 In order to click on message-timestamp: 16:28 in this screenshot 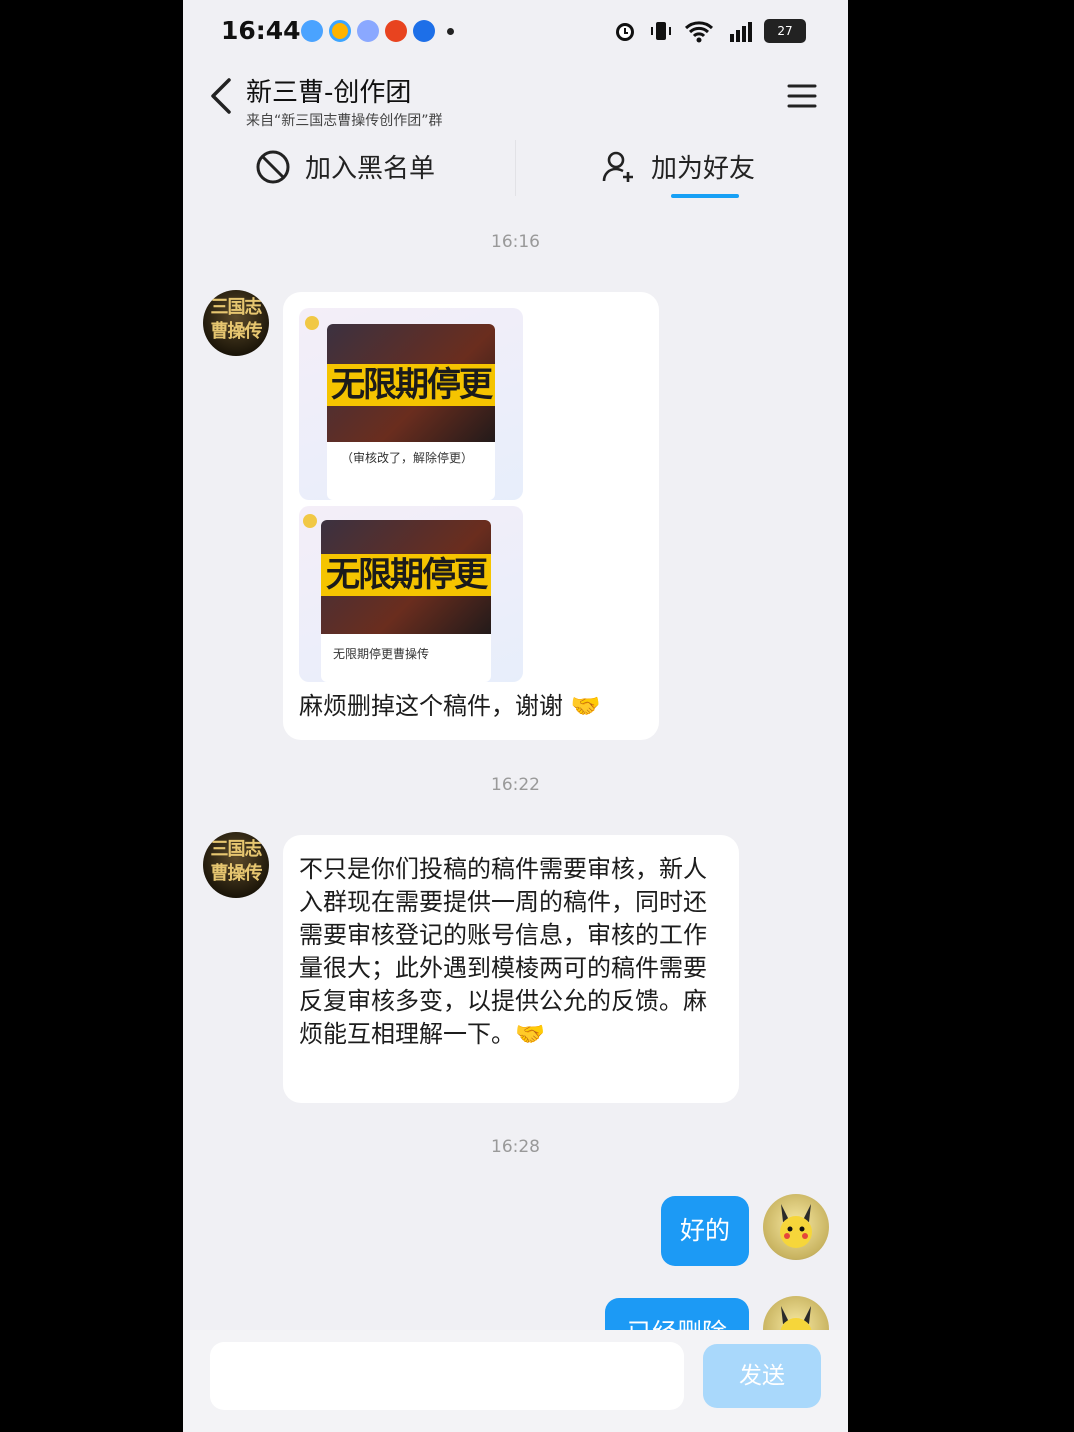, I will do `click(515, 1147)`.